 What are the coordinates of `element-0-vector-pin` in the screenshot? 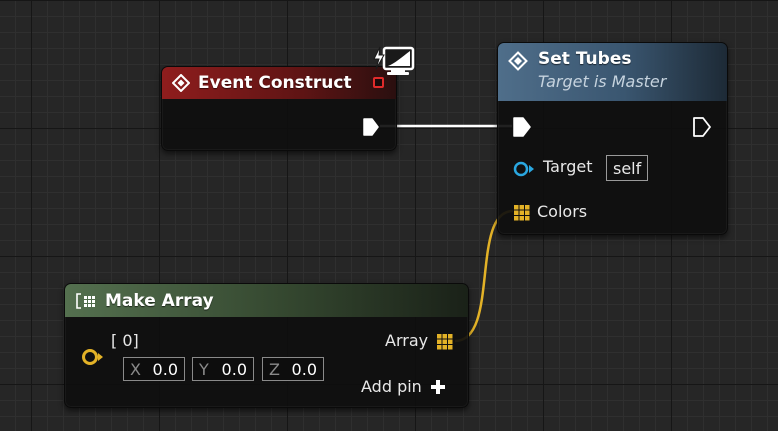 It's located at (93, 357).